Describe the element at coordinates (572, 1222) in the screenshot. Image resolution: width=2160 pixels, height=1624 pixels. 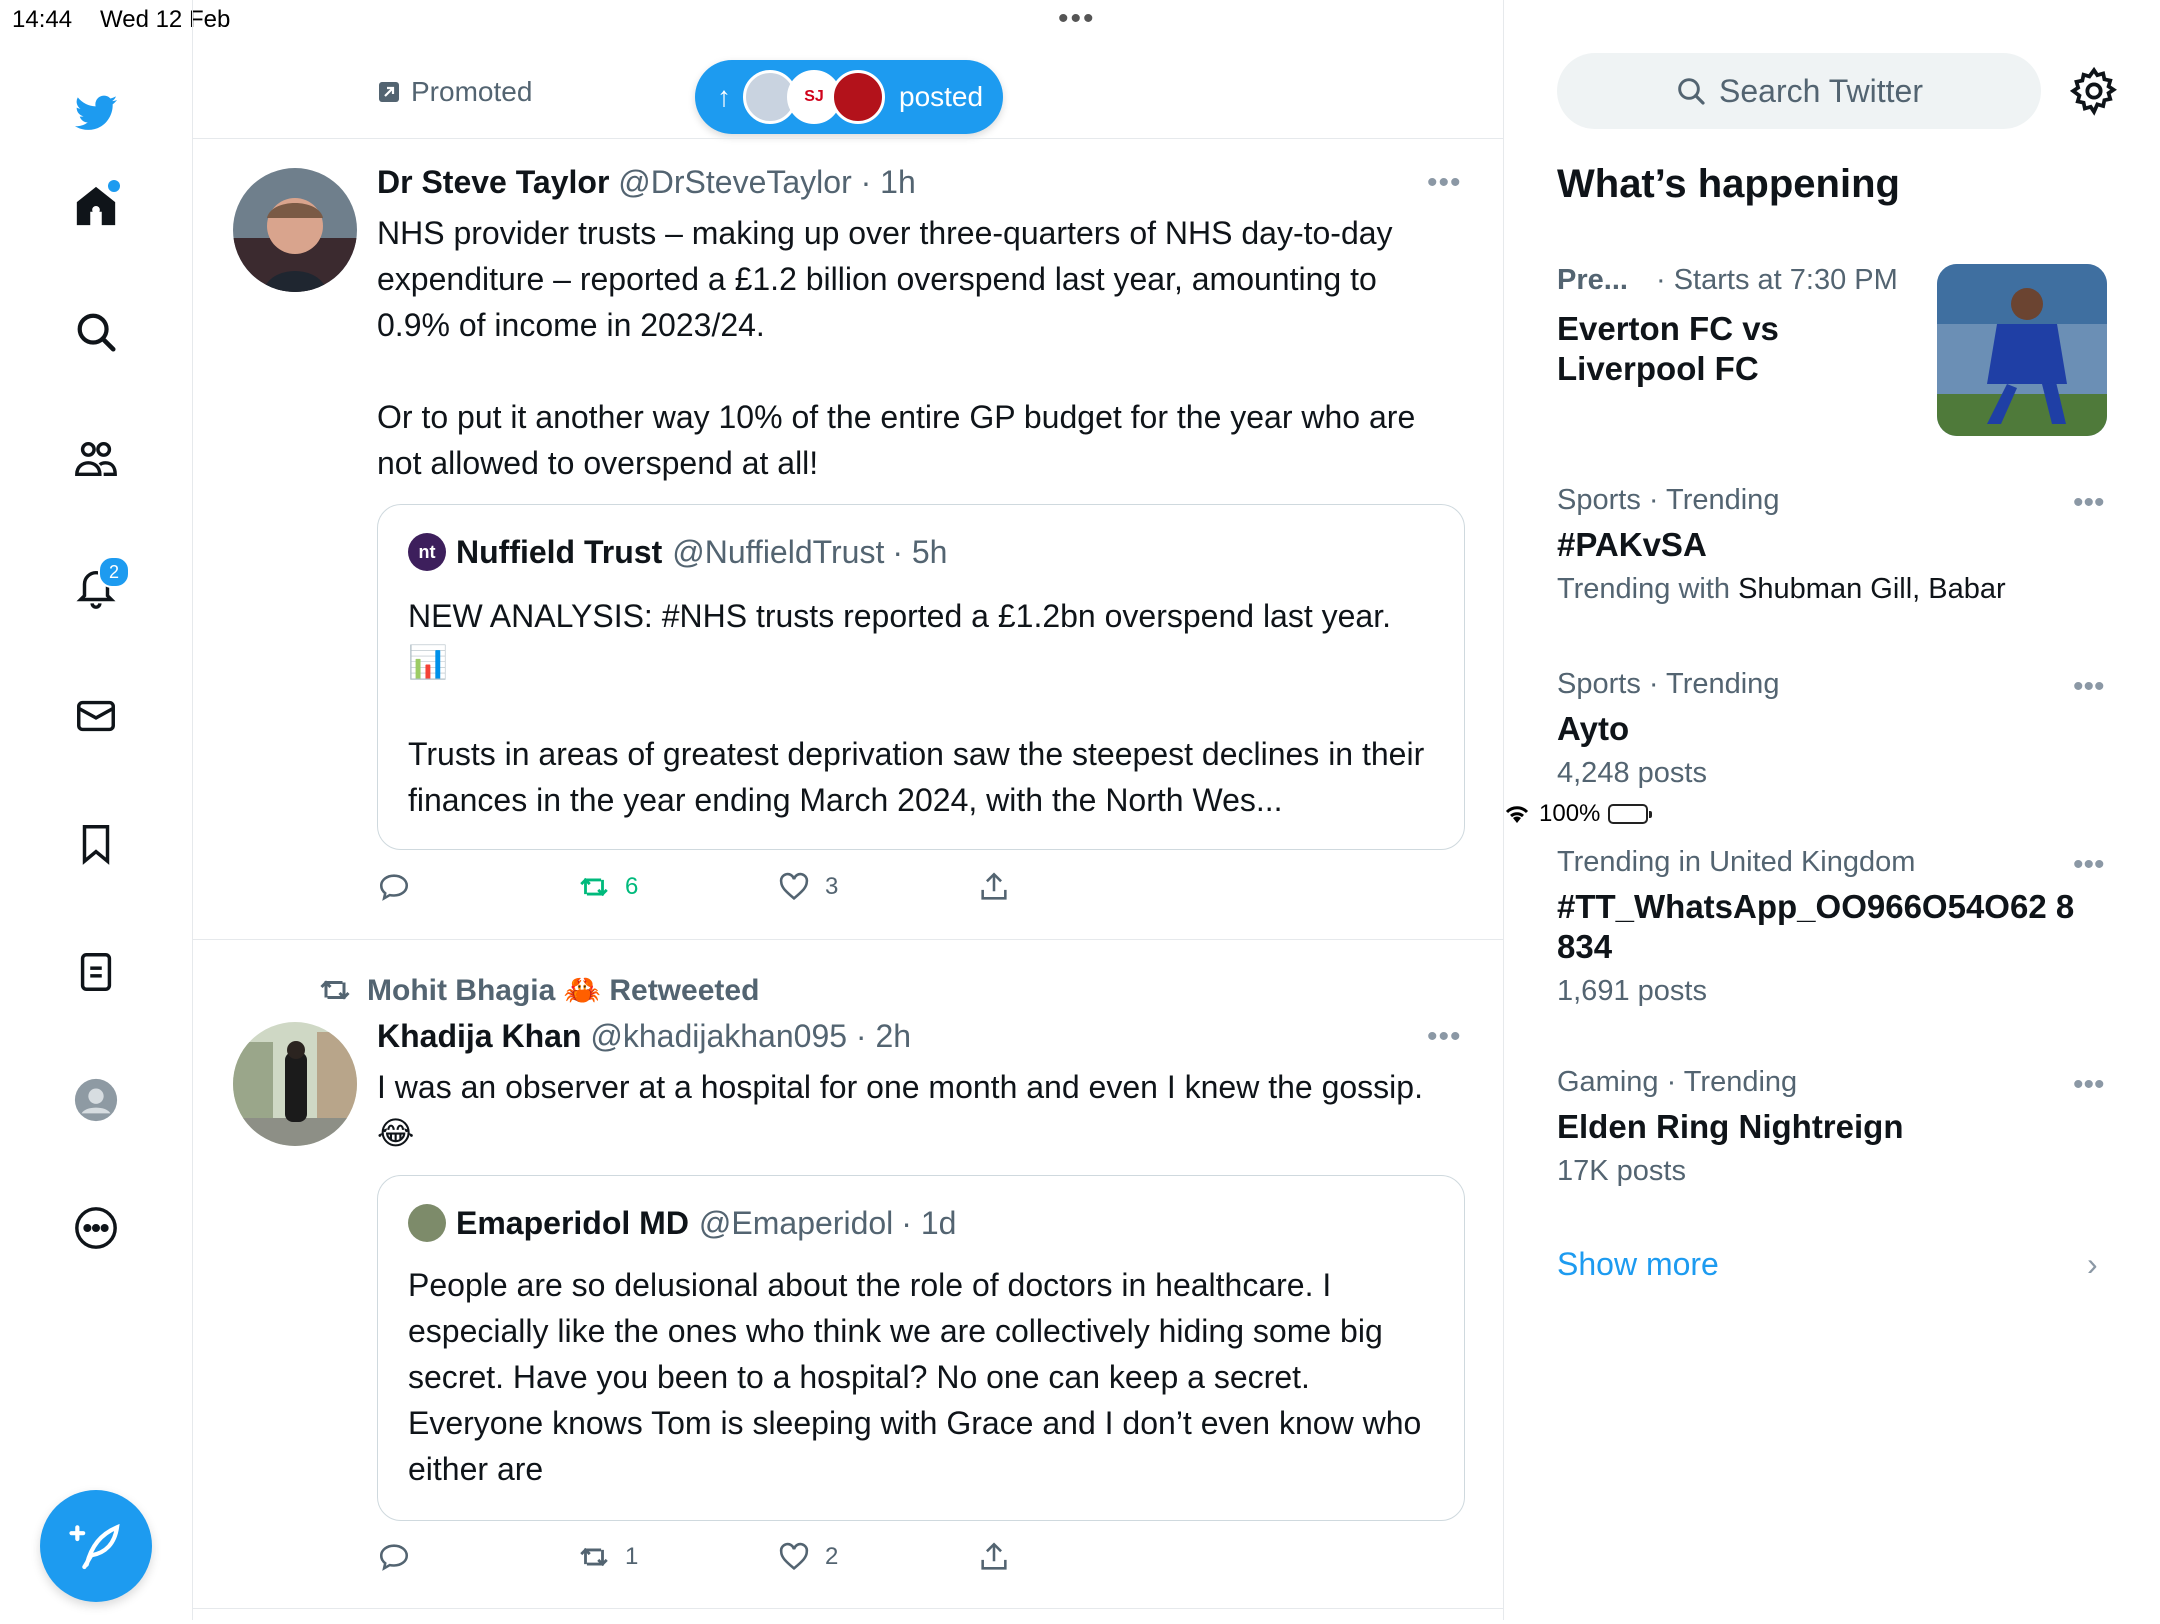
I see `quote-author-name: Emaperidol MD` at that location.